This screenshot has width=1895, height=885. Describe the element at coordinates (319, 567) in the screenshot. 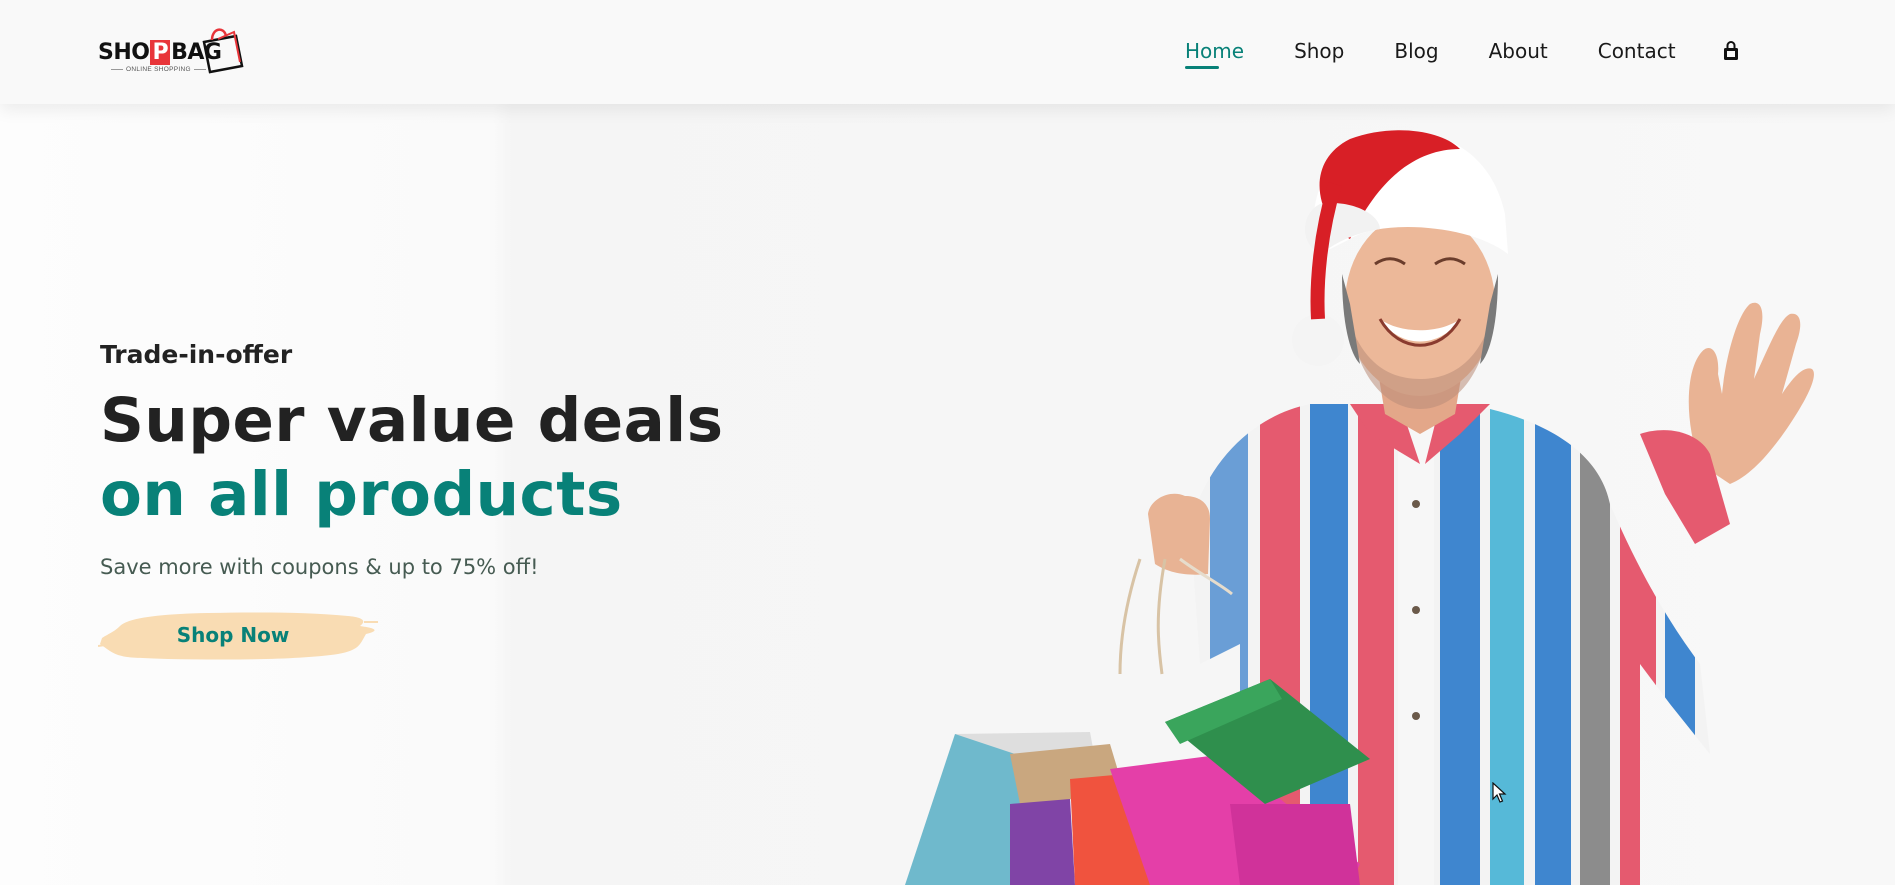

I see `hero-subtext: Save more with coupons & up to 75% off!` at that location.